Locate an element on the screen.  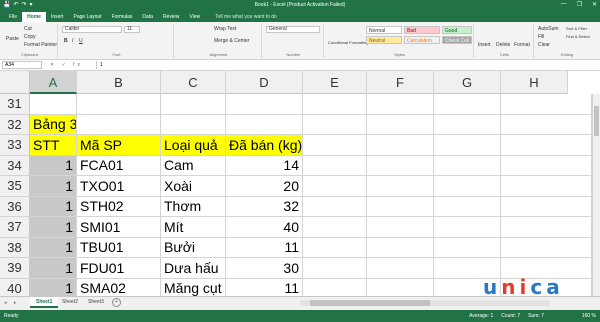
style-neutral: Neutral is located at coordinates (384, 40).